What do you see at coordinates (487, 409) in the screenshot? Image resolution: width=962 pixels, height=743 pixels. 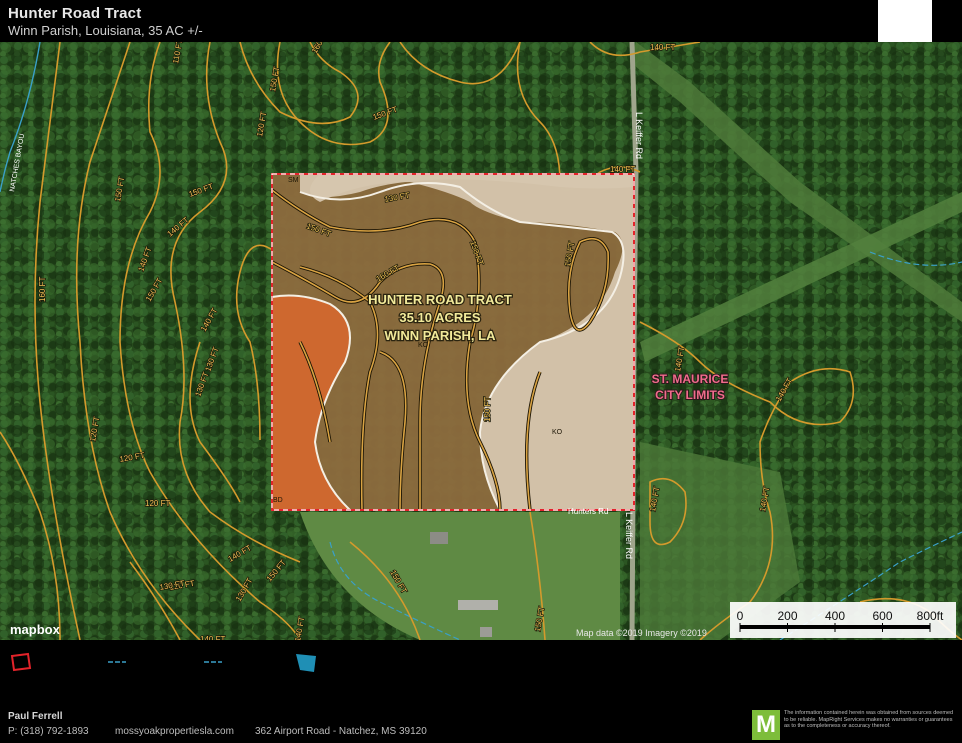 I see `contour-elevation-label: 150 FT` at bounding box center [487, 409].